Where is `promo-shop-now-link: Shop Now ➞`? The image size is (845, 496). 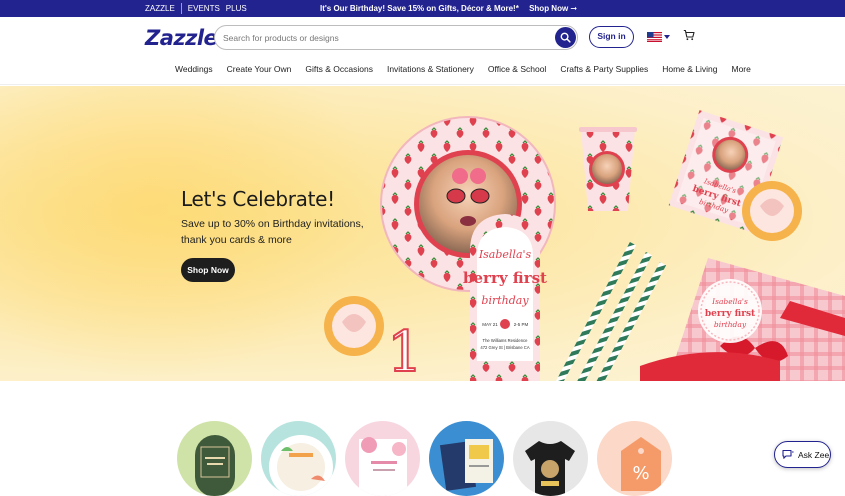
promo-shop-now-link: Shop Now ➞ is located at coordinates (553, 8).